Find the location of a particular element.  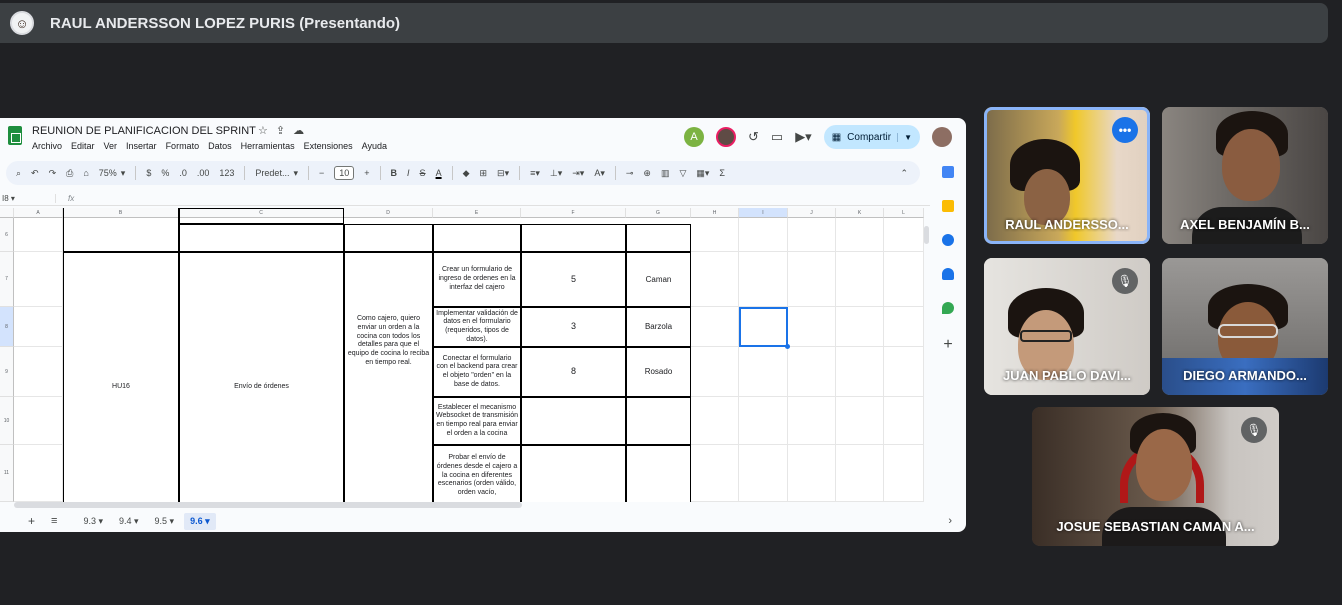

row-header: 11 is located at coordinates (7, 473).